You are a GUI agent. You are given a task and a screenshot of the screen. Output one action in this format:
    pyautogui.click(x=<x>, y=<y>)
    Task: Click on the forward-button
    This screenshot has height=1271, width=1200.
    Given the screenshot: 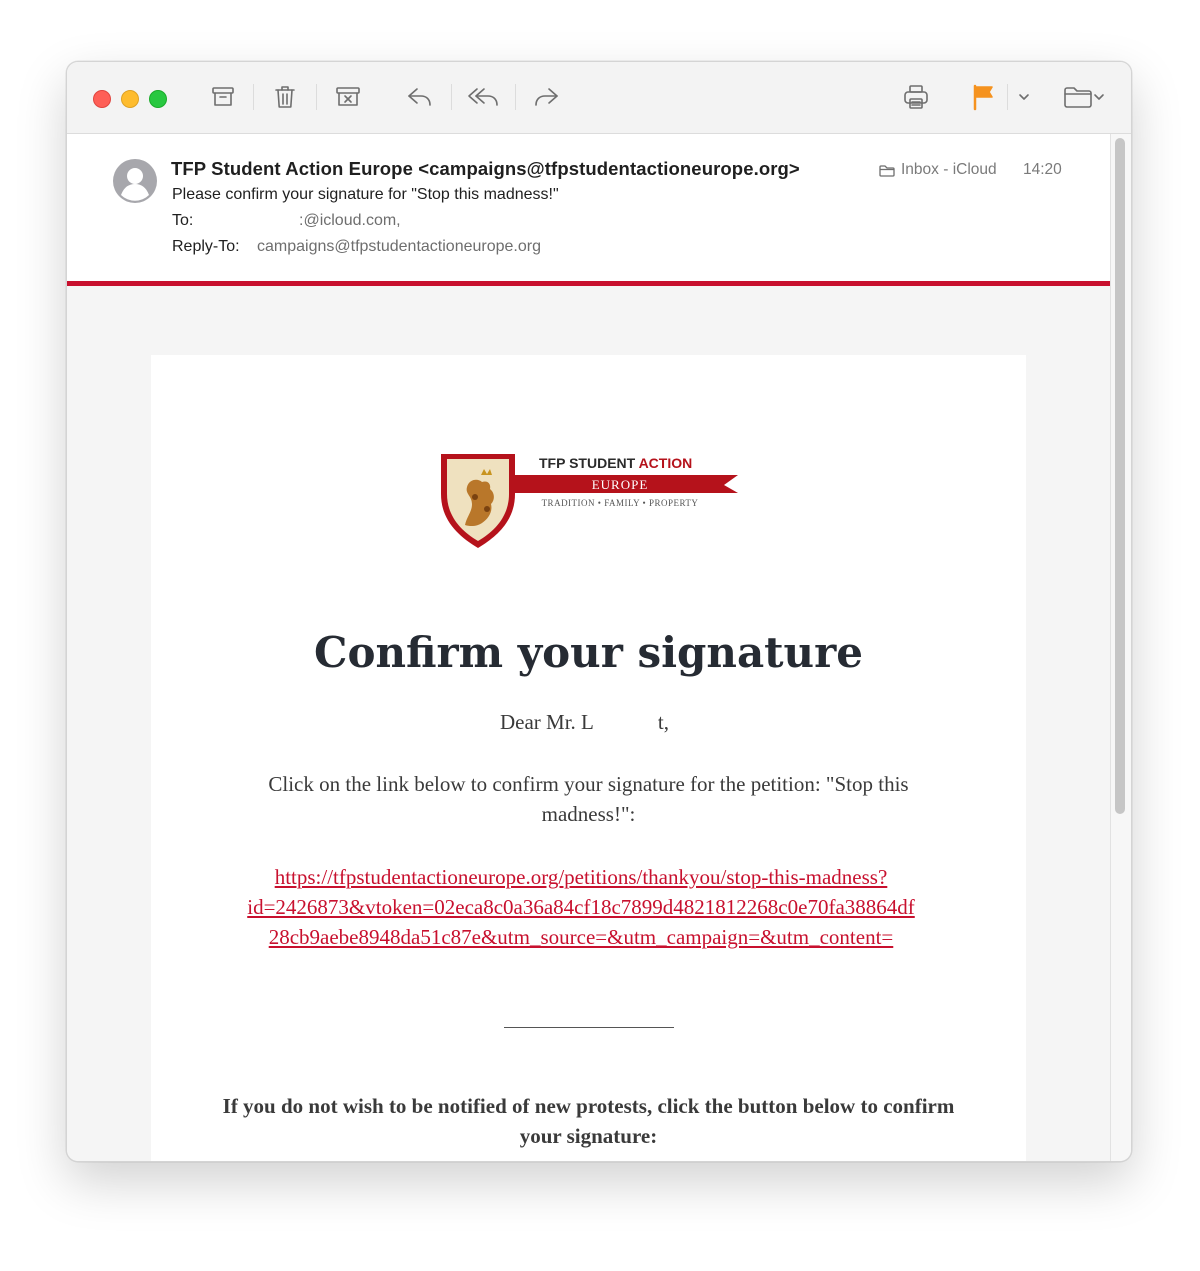 What is the action you would take?
    pyautogui.click(x=546, y=97)
    